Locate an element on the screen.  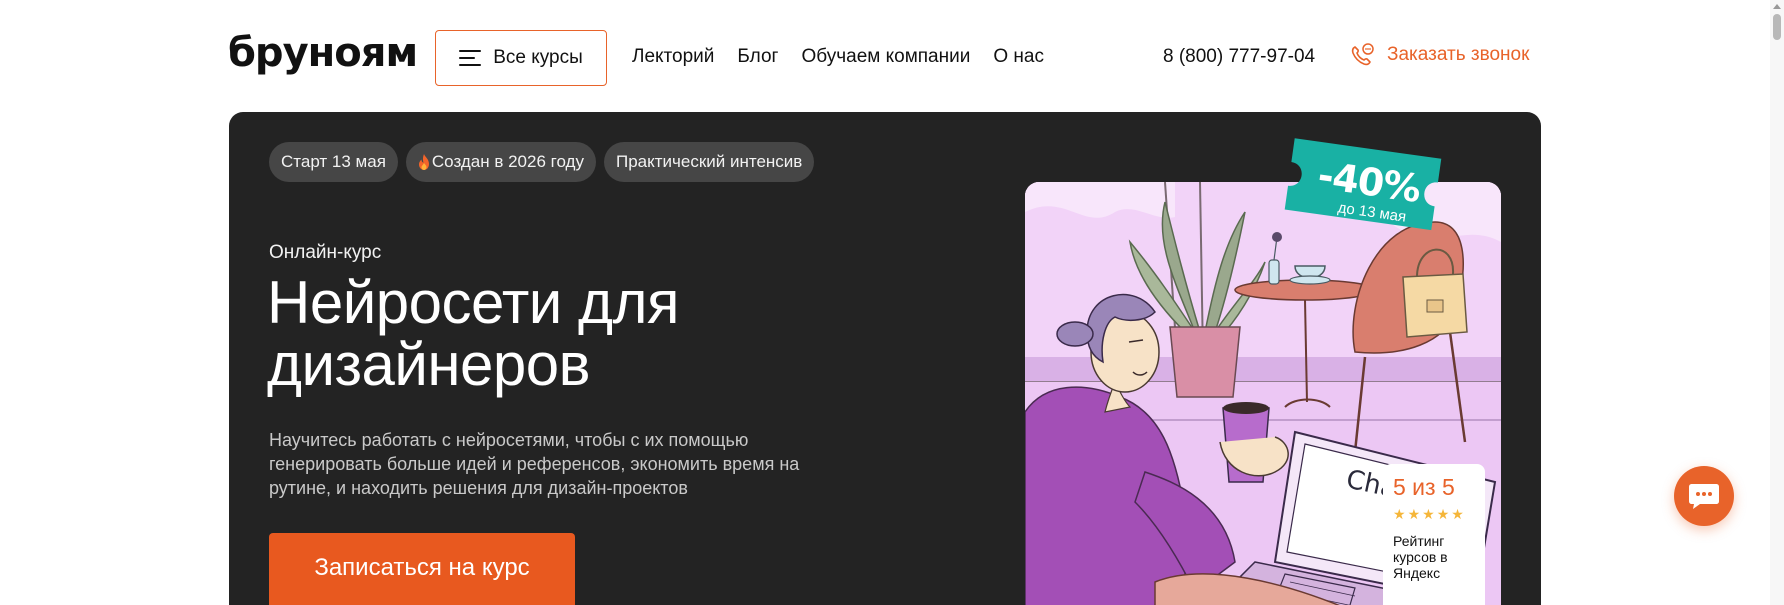
nav-item-blog: Блог is located at coordinates (757, 57).